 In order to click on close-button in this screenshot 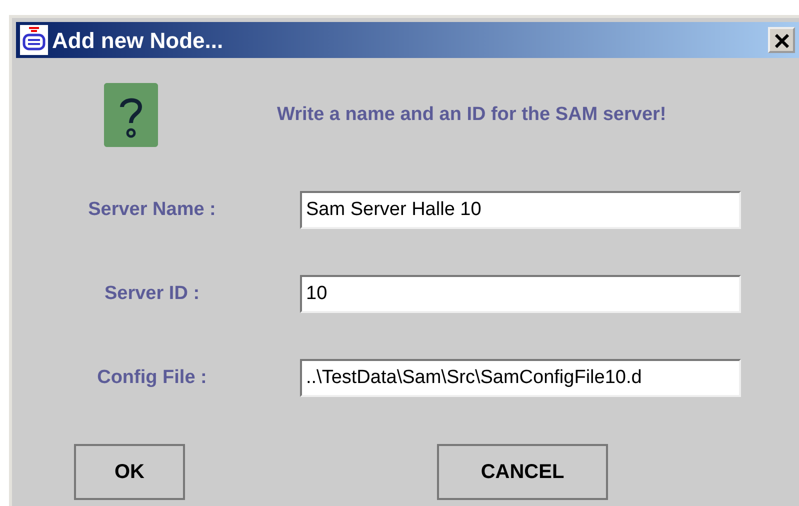, I will do `click(781, 40)`.